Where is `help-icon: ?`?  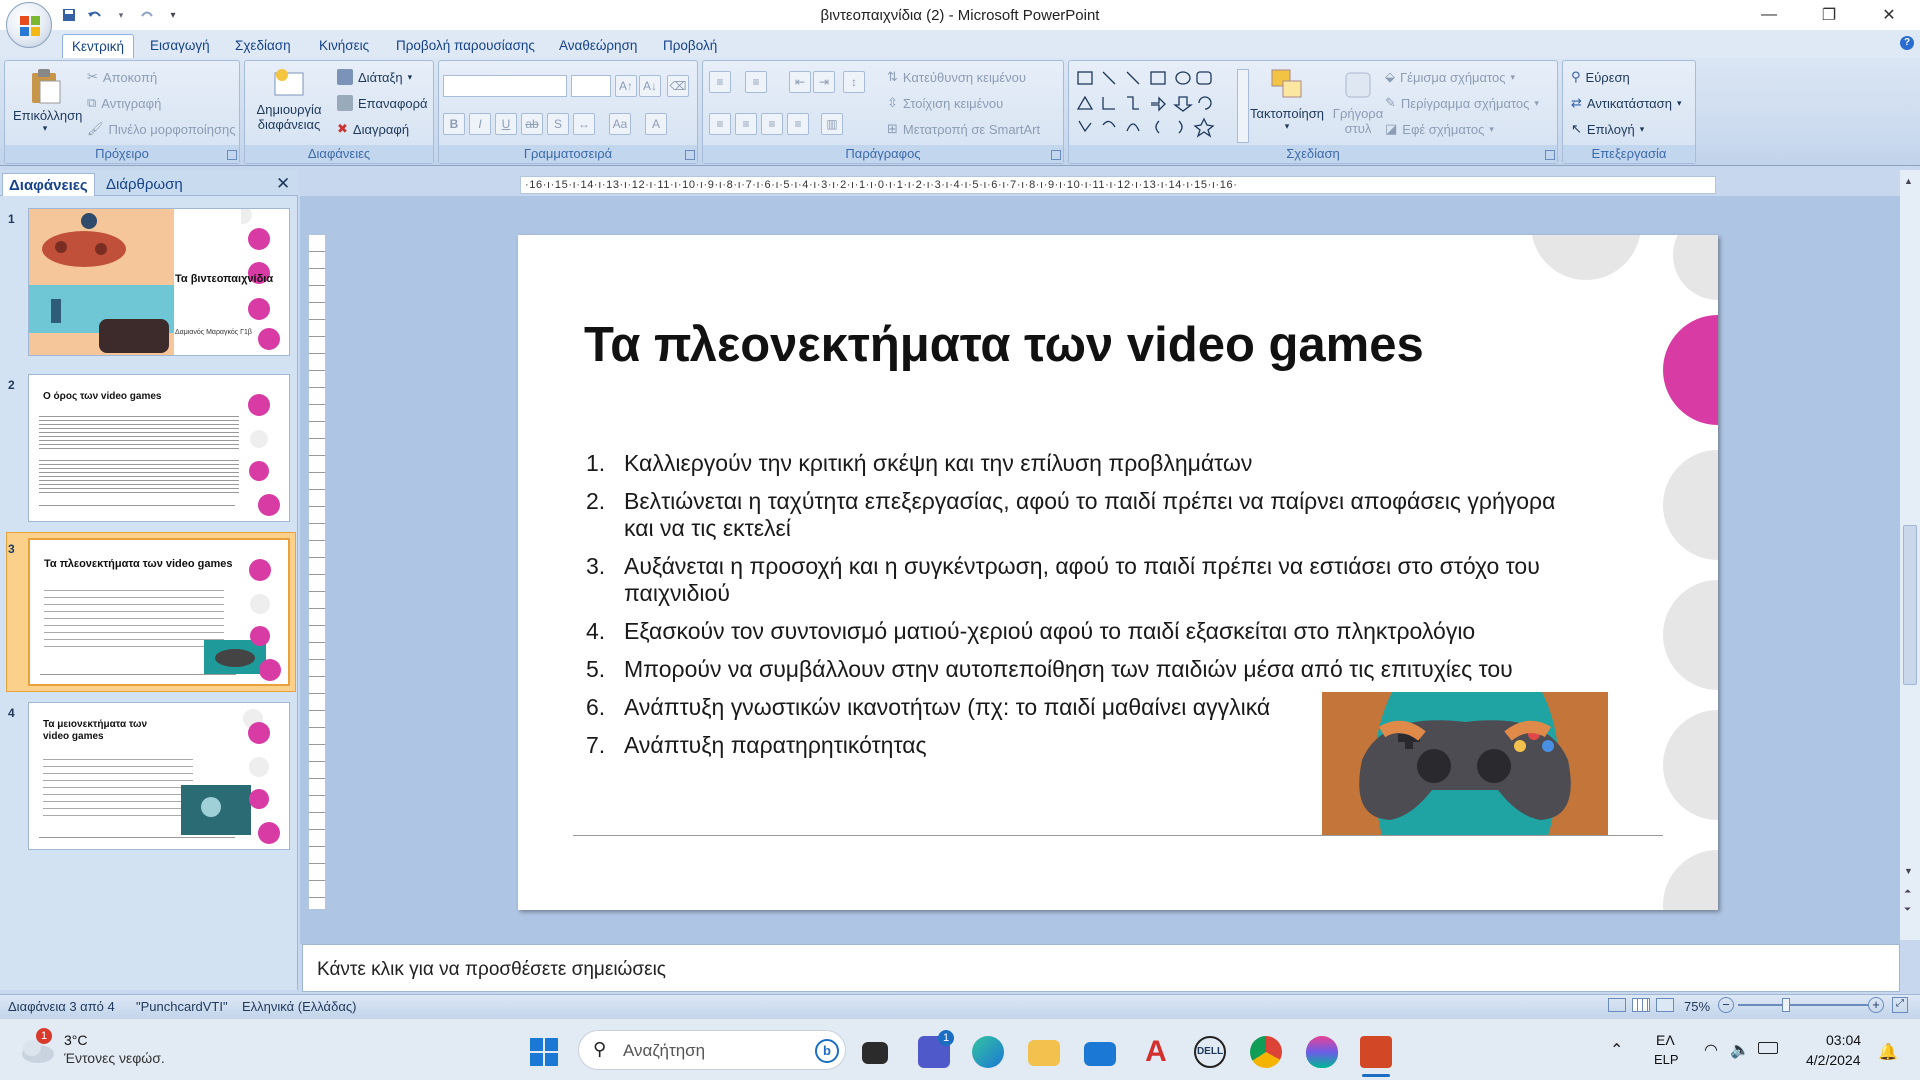
help-icon: ? is located at coordinates (1907, 43).